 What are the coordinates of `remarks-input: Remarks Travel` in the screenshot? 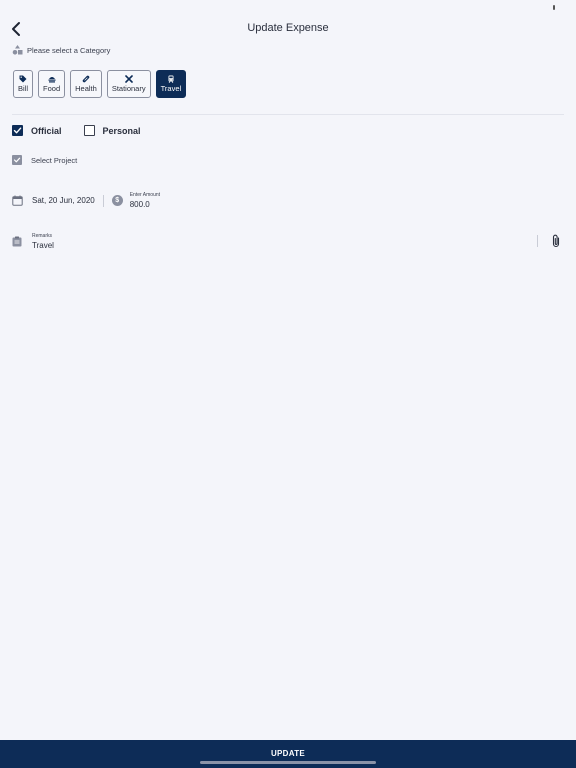 It's located at (274, 241).